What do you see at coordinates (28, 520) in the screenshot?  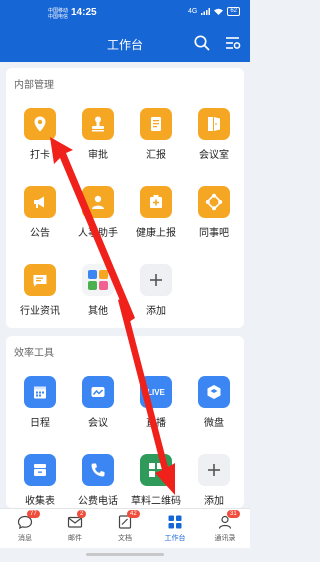 I see `chat-bubble-icon: 77` at bounding box center [28, 520].